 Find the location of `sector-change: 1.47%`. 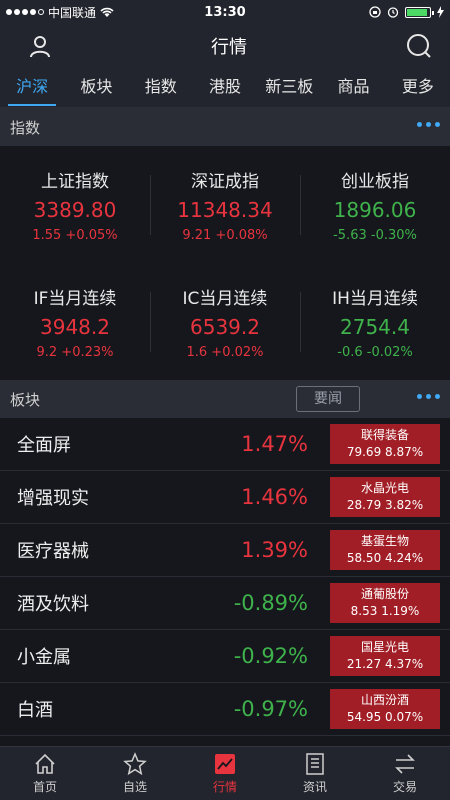

sector-change: 1.47% is located at coordinates (274, 444).